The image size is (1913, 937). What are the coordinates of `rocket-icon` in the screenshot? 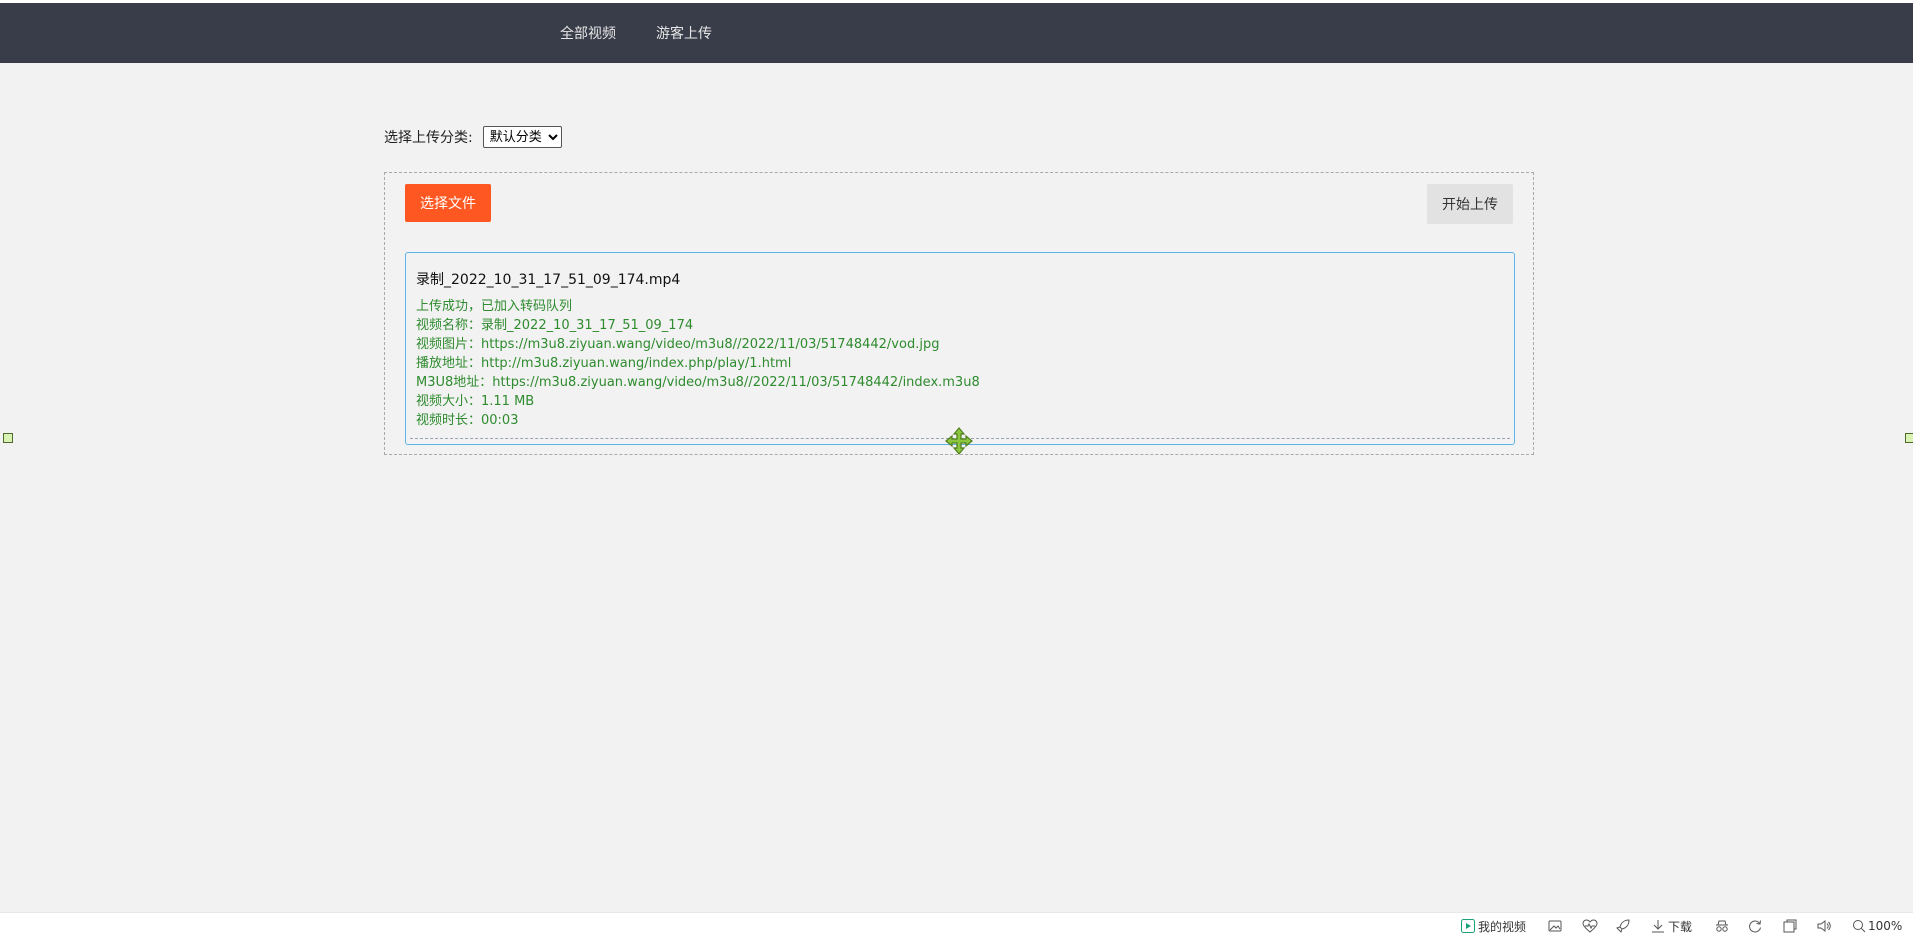 It's located at (1623, 926).